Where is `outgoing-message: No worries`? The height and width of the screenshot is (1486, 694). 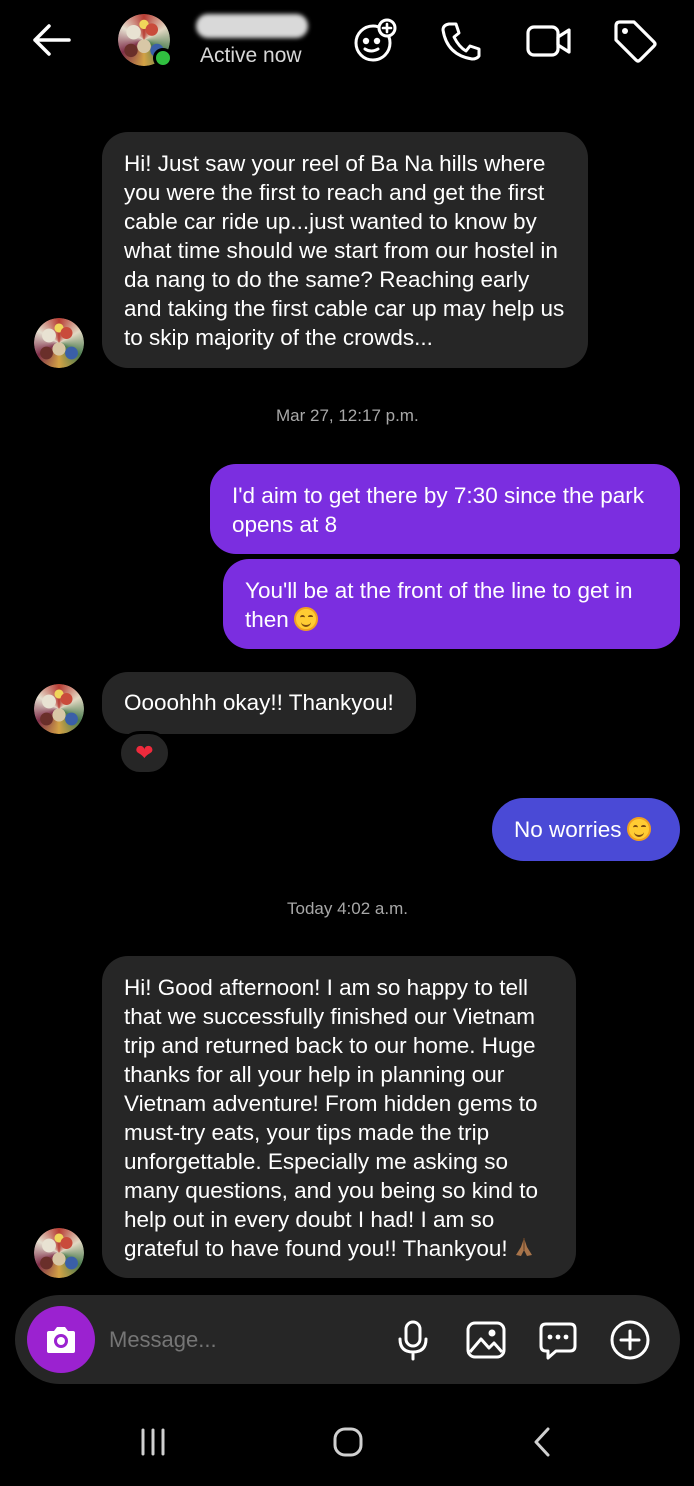
outgoing-message: No worries is located at coordinates (586, 829).